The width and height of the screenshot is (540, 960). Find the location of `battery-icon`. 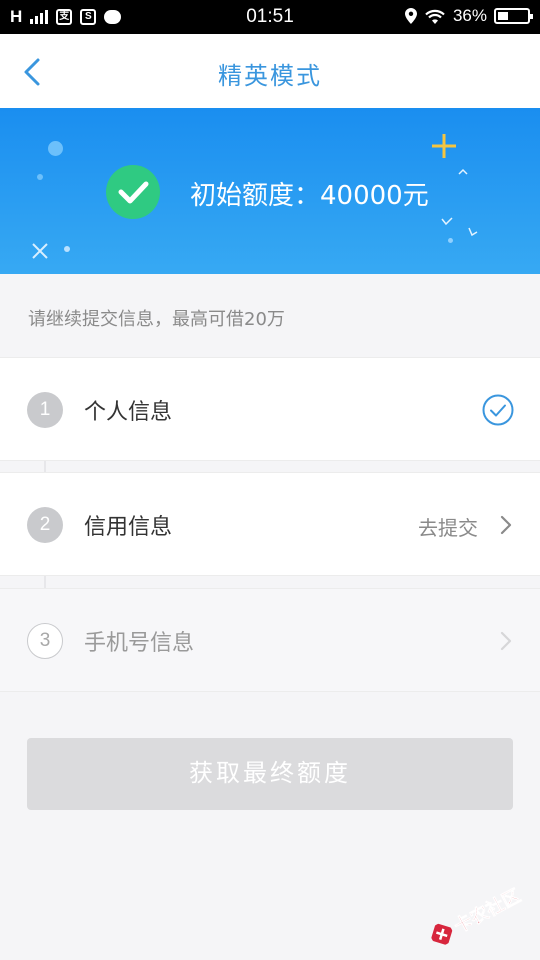

battery-icon is located at coordinates (513, 16).